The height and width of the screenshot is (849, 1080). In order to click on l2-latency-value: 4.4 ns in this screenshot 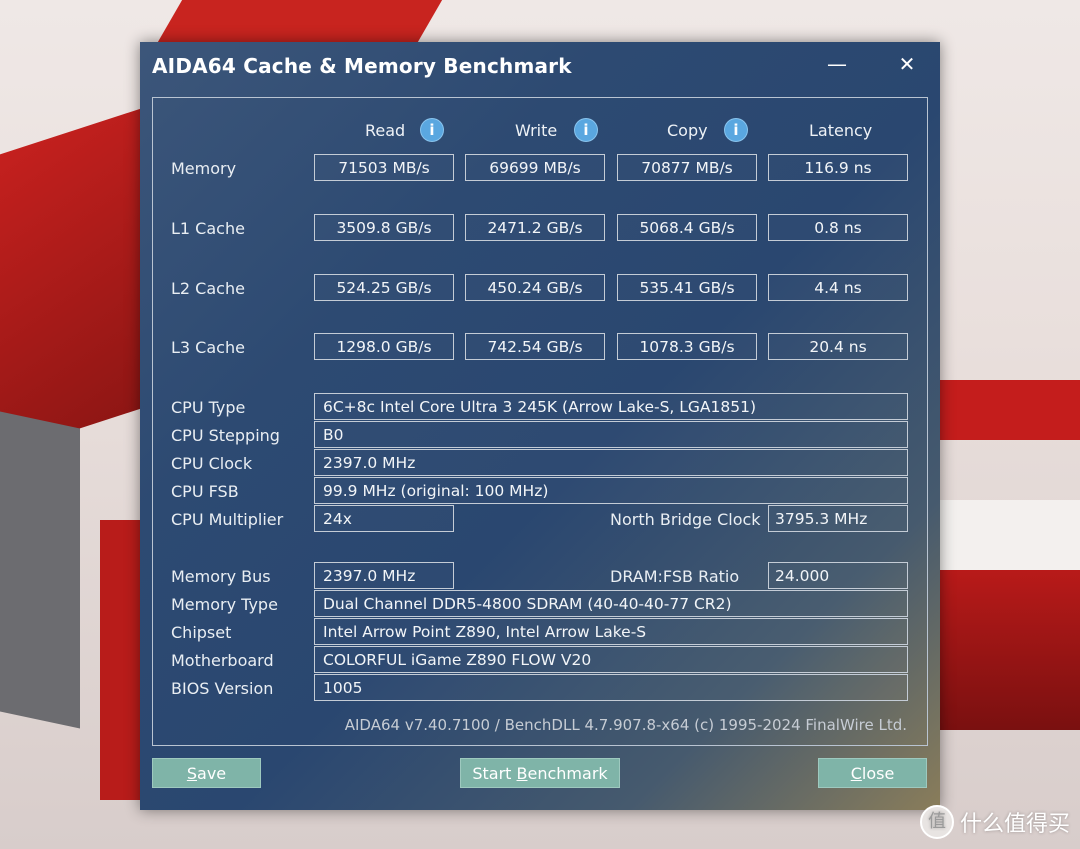, I will do `click(838, 287)`.